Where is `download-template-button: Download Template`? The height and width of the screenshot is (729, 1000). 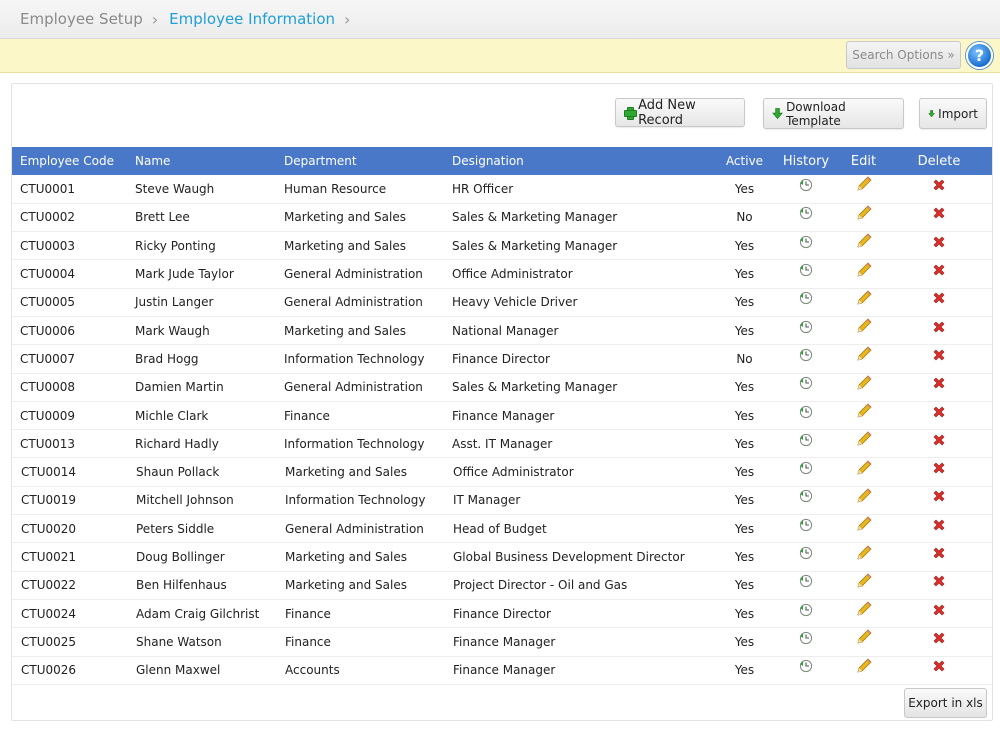 download-template-button: Download Template is located at coordinates (833, 113).